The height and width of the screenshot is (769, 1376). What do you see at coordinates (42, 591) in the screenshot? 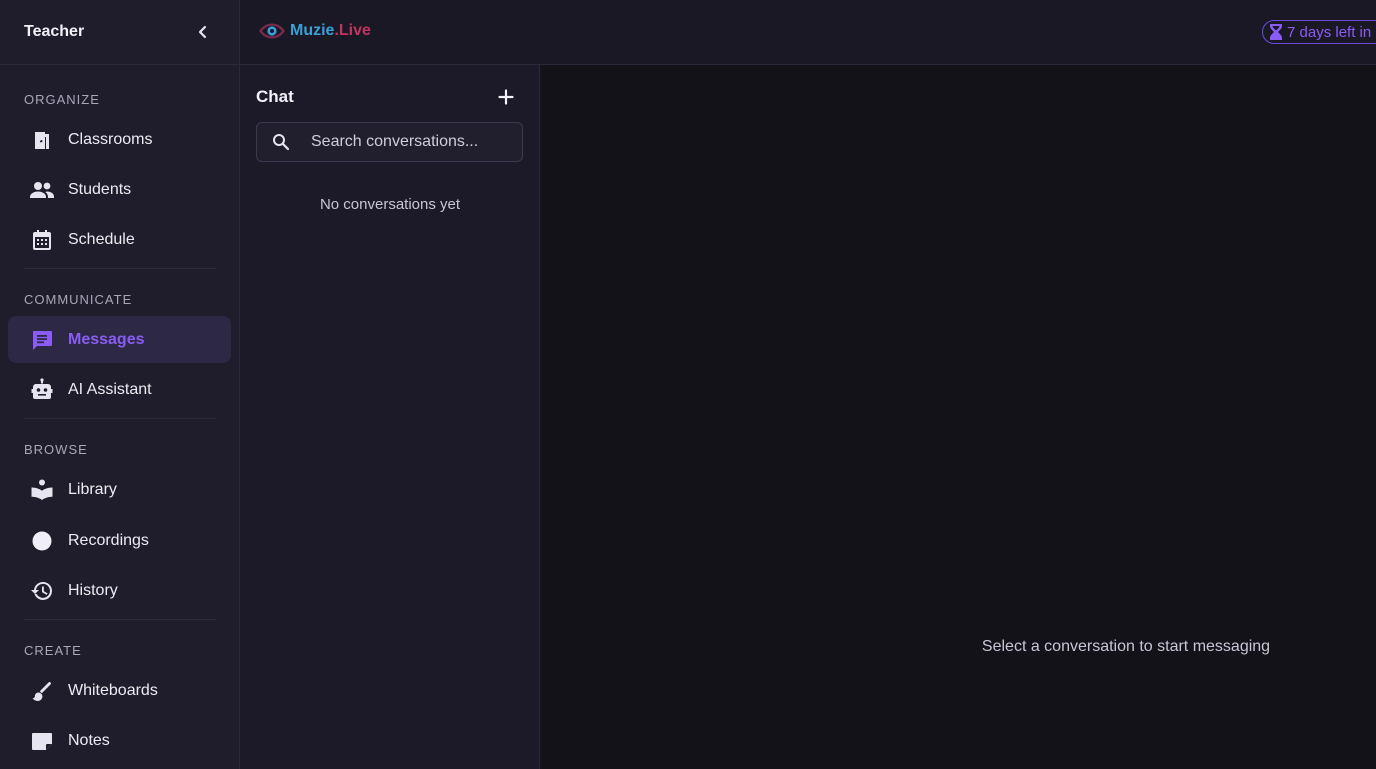
I see `history-icon` at bounding box center [42, 591].